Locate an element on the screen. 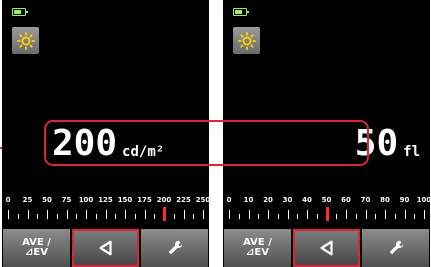  scale-label: 25 is located at coordinates (27, 200).